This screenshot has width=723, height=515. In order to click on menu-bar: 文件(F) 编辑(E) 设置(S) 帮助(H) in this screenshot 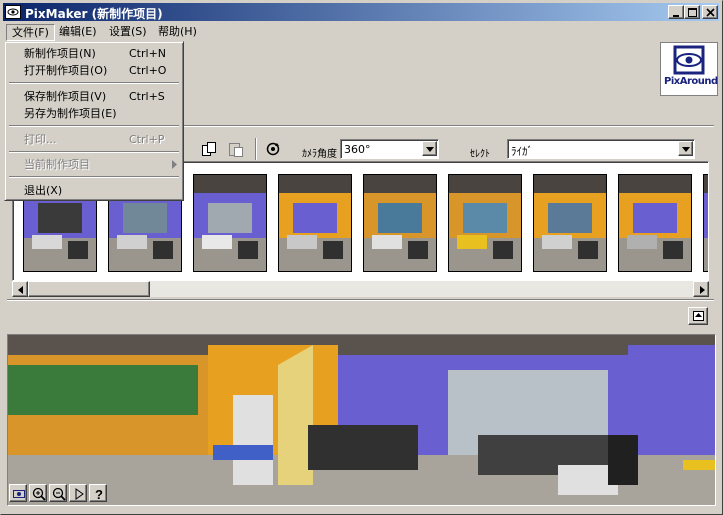, I will do `click(361, 31)`.